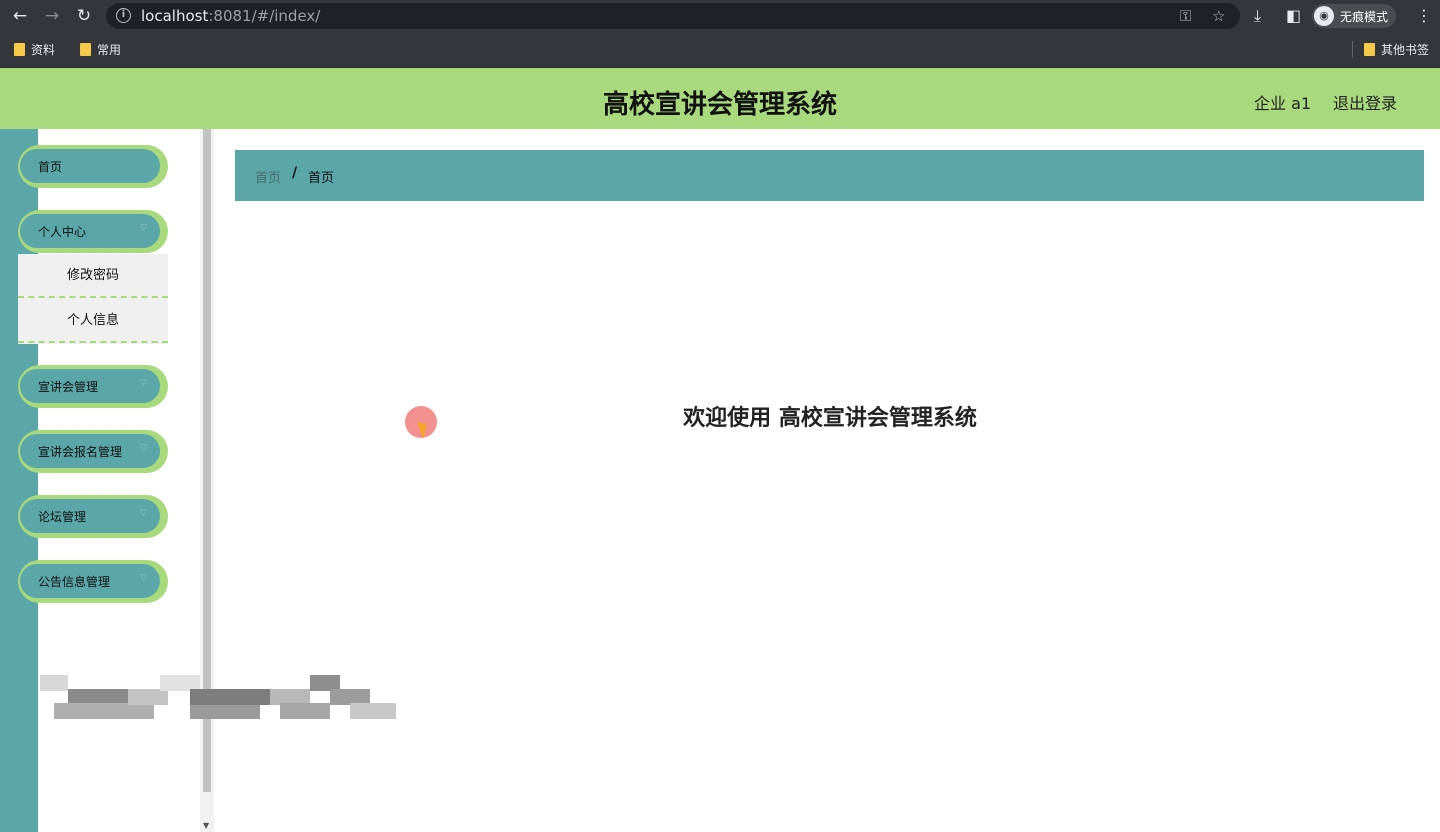 The height and width of the screenshot is (832, 1440). Describe the element at coordinates (1324, 16) in the screenshot. I see `incognito-icon: ◉` at that location.